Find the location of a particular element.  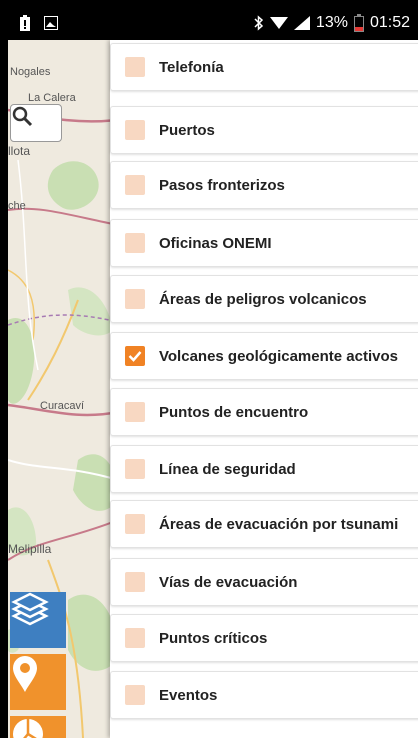

layer-label: Telefonía is located at coordinates (191, 67).